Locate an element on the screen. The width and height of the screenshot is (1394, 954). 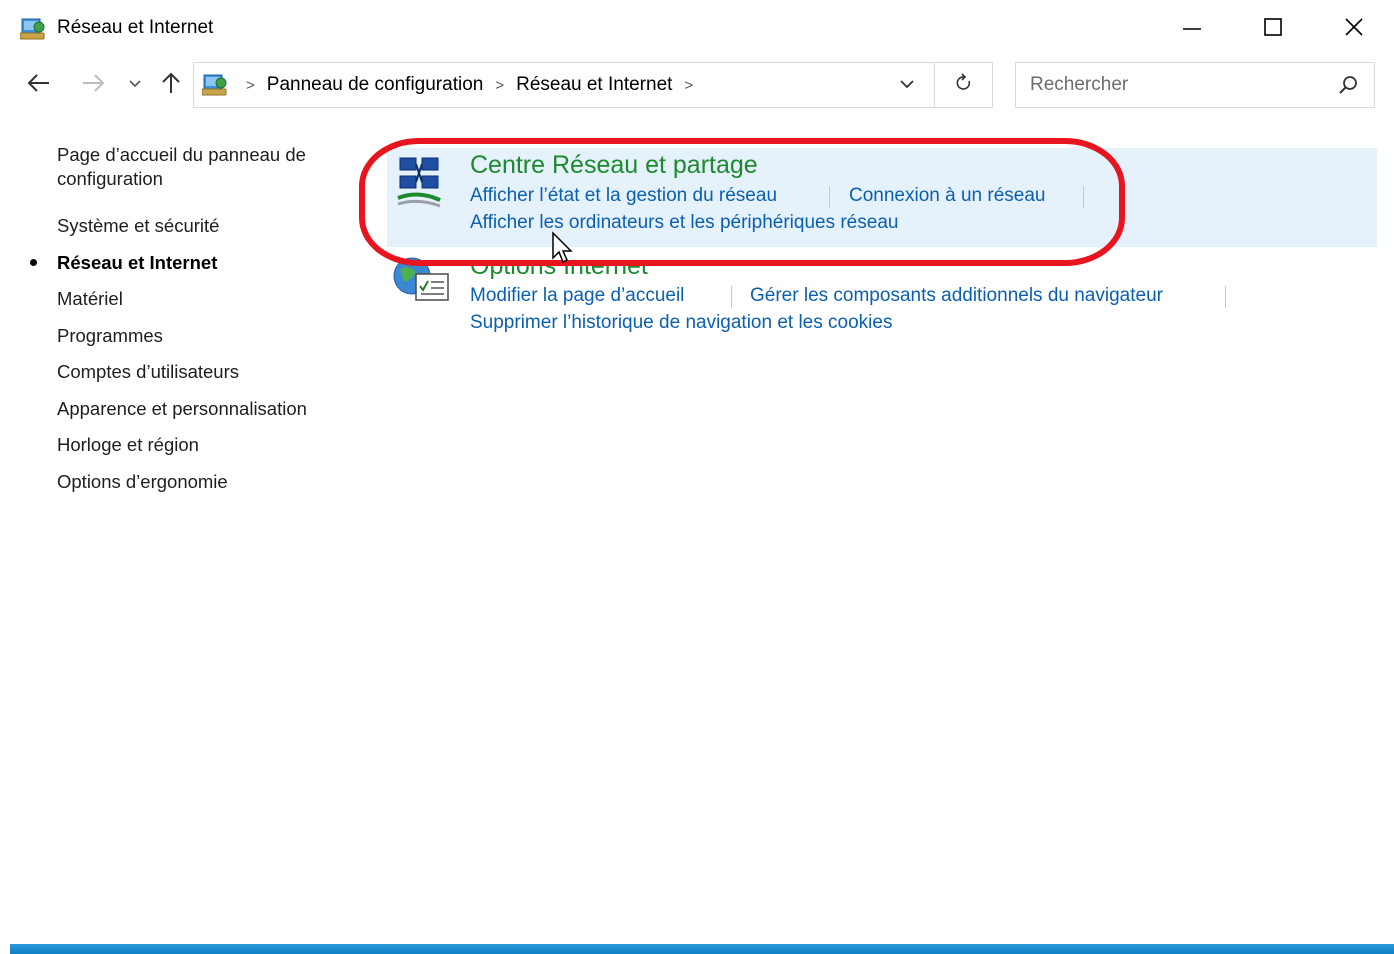
sidebar-item-appearance: Apparence et personnalisation is located at coordinates (182, 409).